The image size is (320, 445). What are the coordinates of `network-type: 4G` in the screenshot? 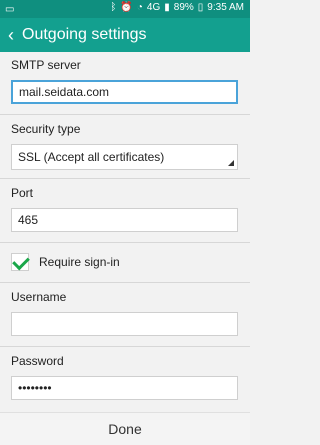 It's located at (153, 7).